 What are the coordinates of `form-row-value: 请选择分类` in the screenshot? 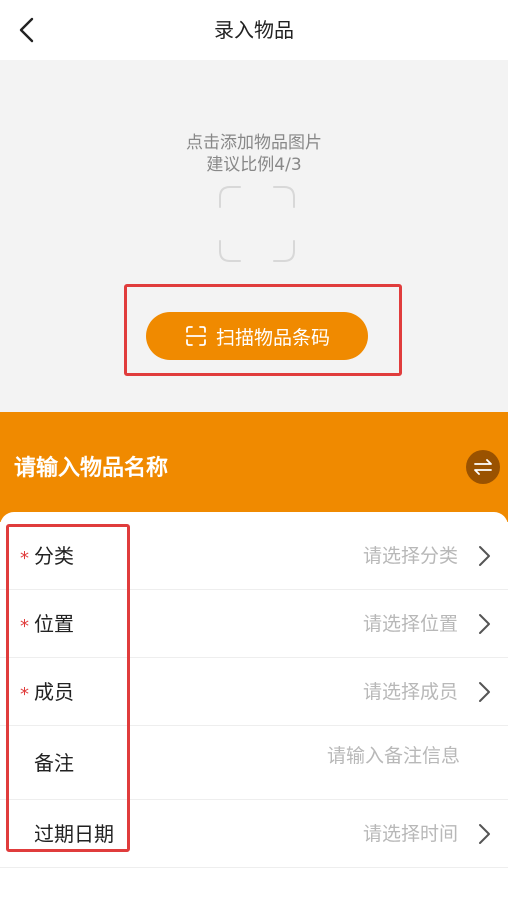 It's located at (410, 556).